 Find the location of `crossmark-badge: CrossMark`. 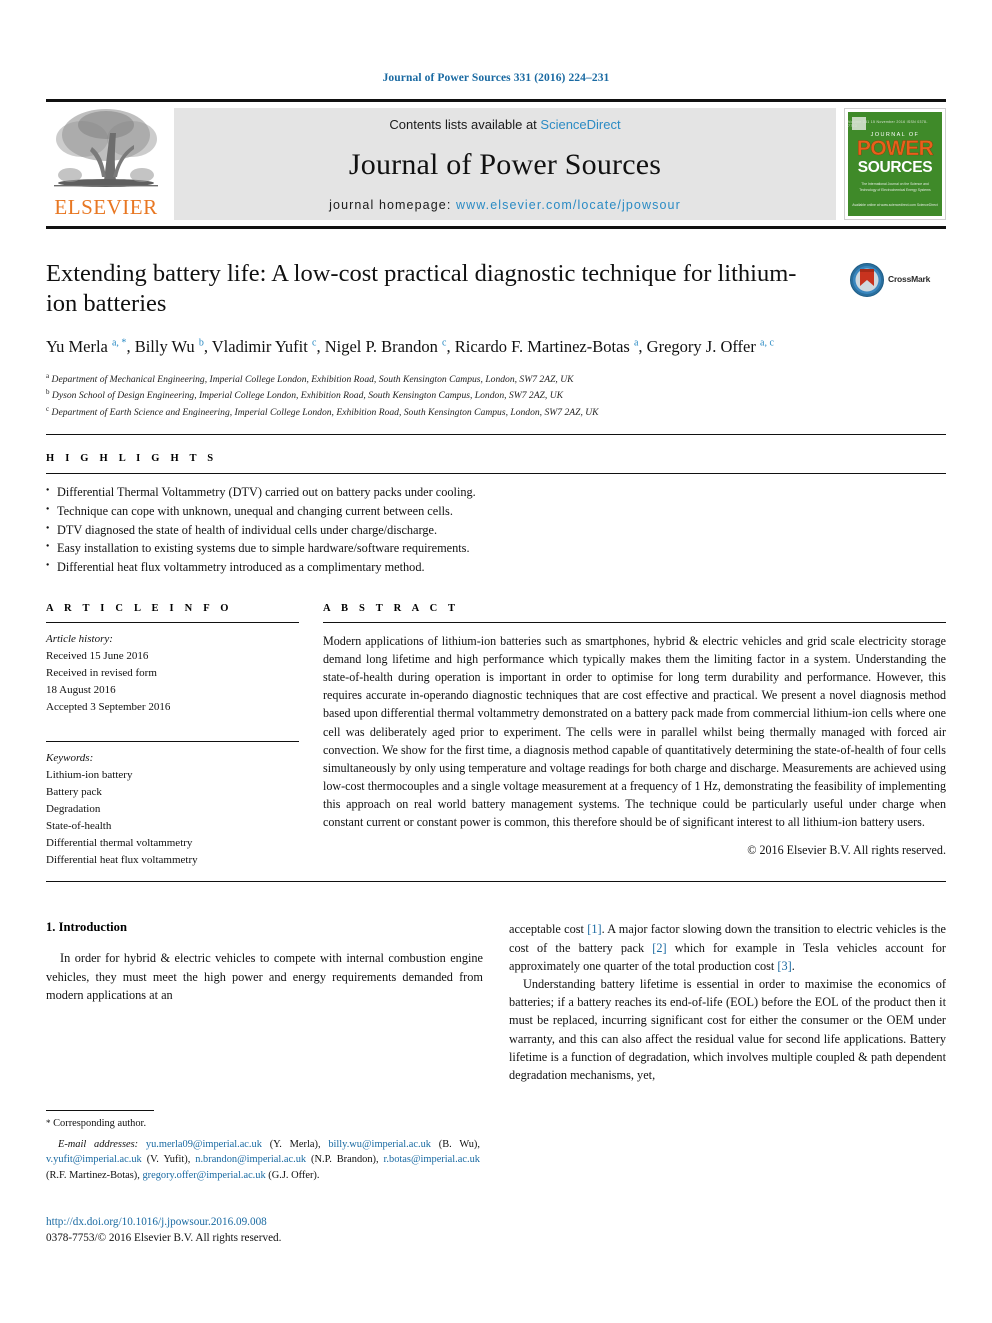

crossmark-badge: CrossMark is located at coordinates (898, 289).